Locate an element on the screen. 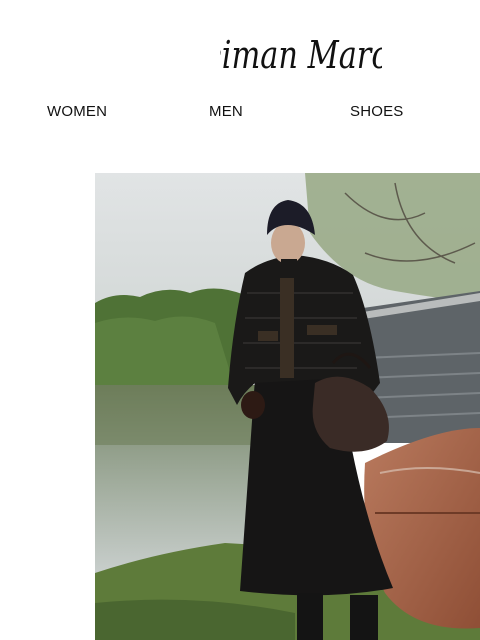 This screenshot has width=480, height=640. main-navigation: WOMEN MEN SHOES is located at coordinates (240, 113).